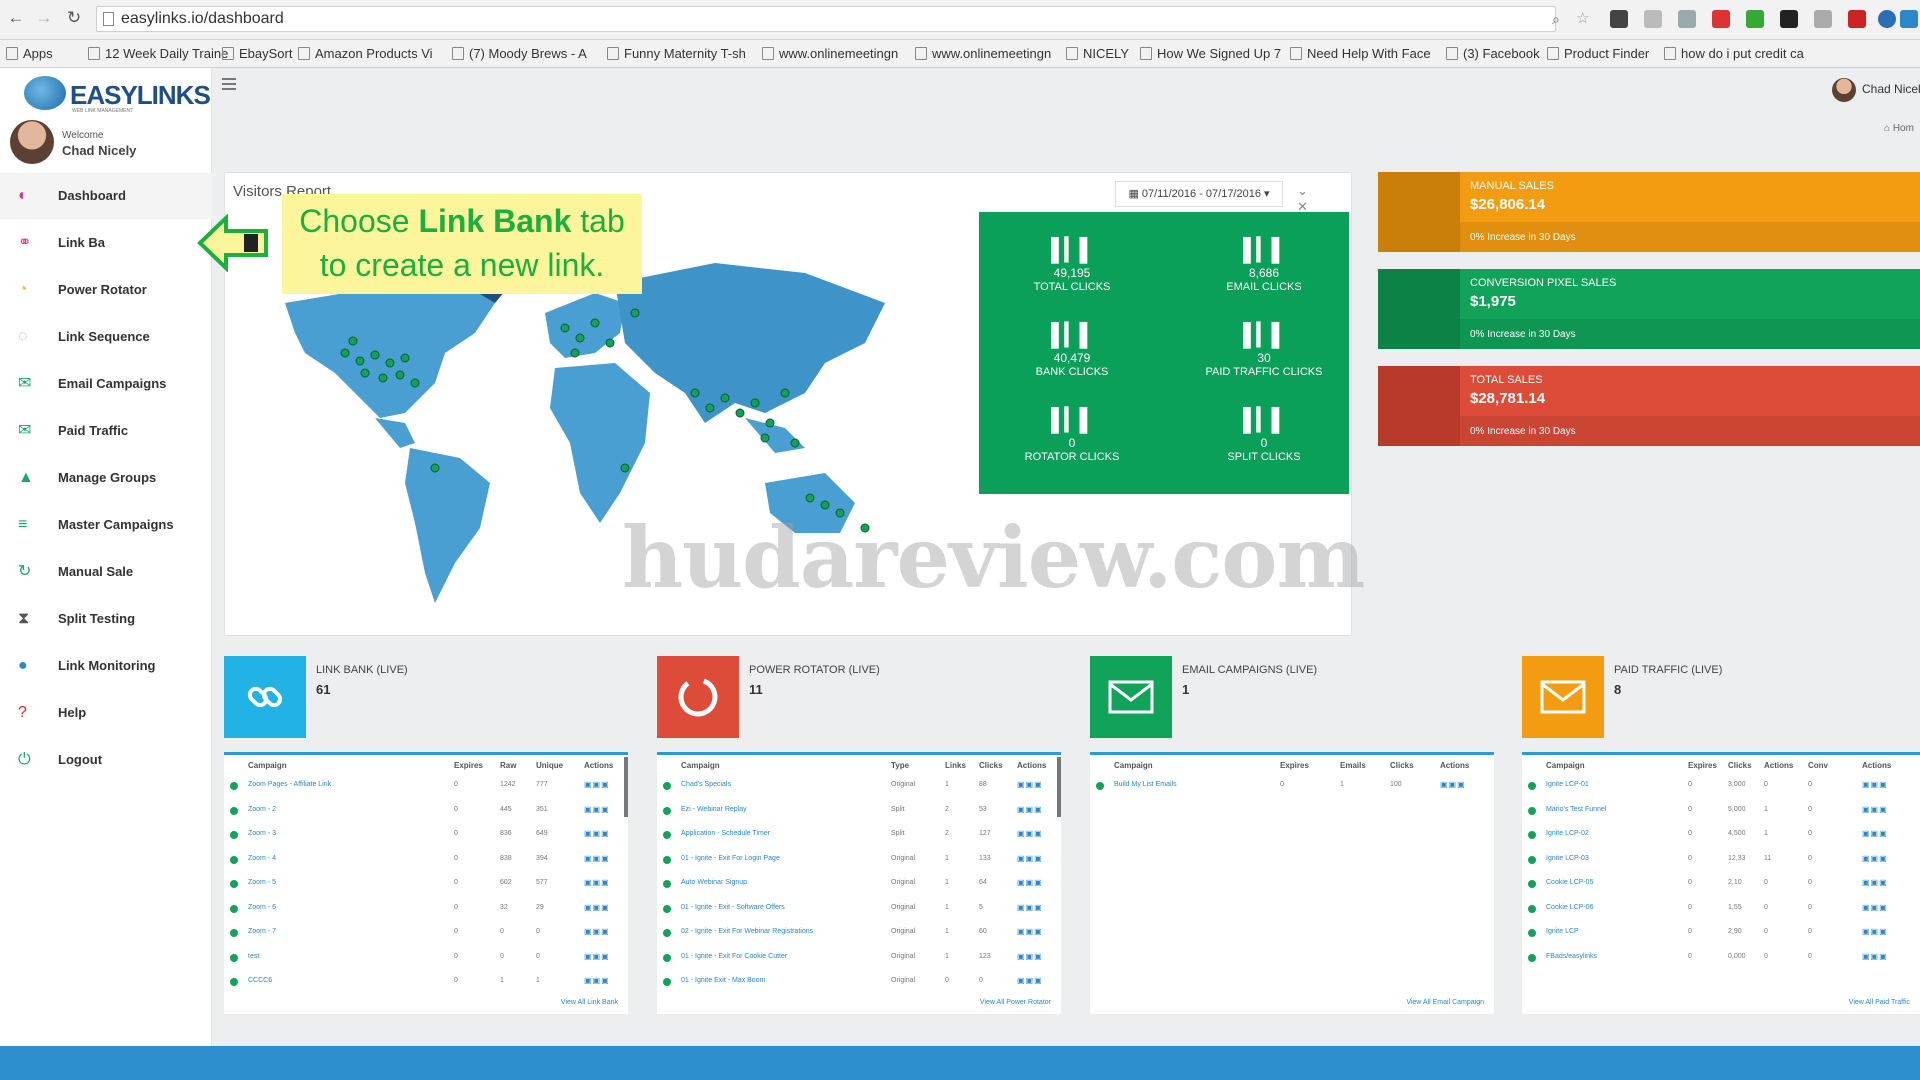 Image resolution: width=1920 pixels, height=1080 pixels. What do you see at coordinates (826, 19) in the screenshot?
I see `address-bar: easylinks.io/dashboard` at bounding box center [826, 19].